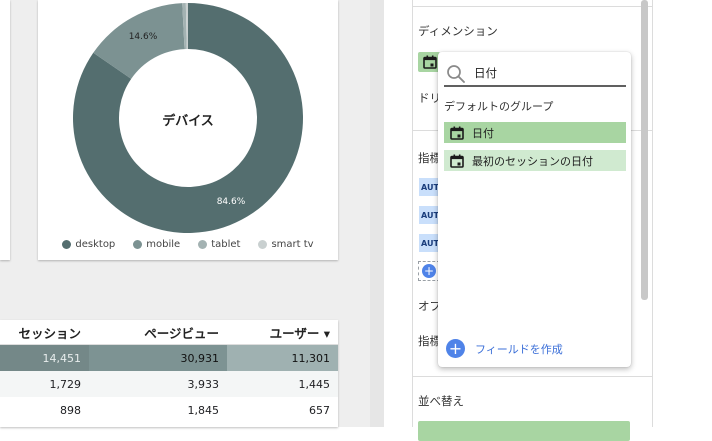 This screenshot has height=441, width=712. What do you see at coordinates (158, 332) in the screenshot?
I see `column-header-pageviews: ページビュー` at bounding box center [158, 332].